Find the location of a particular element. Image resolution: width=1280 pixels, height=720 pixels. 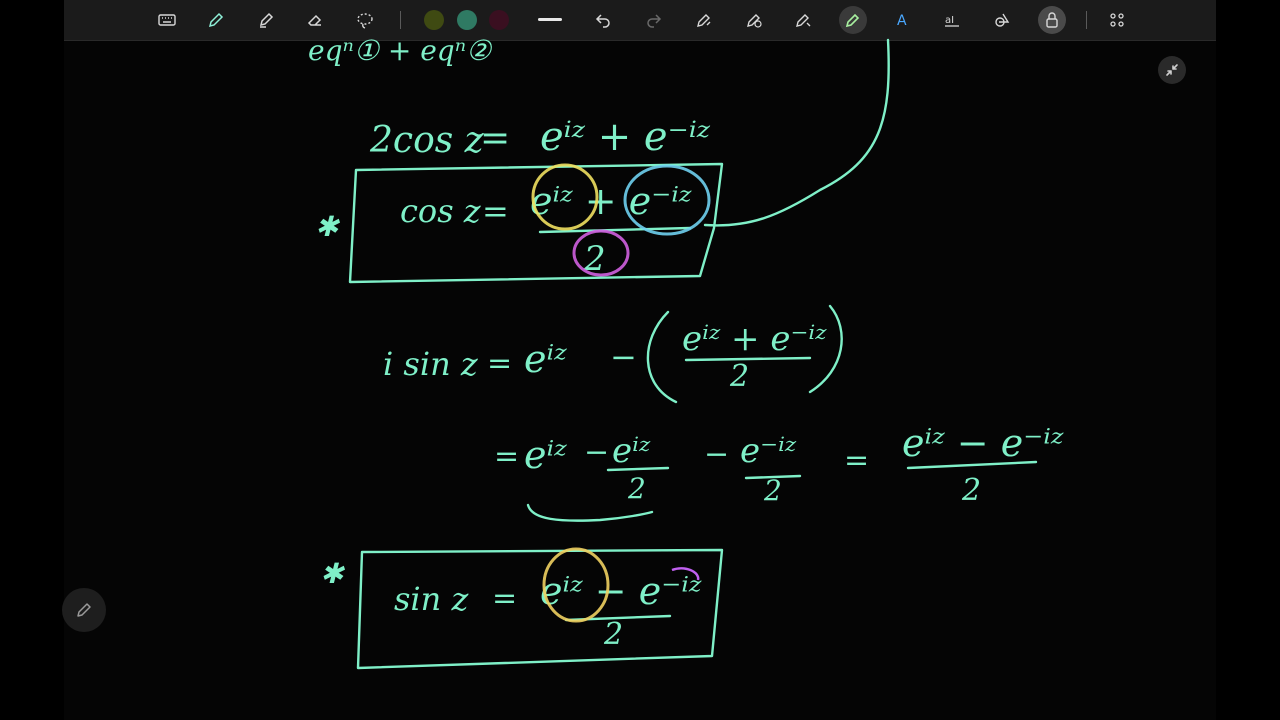

boxed-cosz-formula: ✱ cos z = eⁱᶻ + e⁻ⁱᶻ 2 is located at coordinates (519, 223).